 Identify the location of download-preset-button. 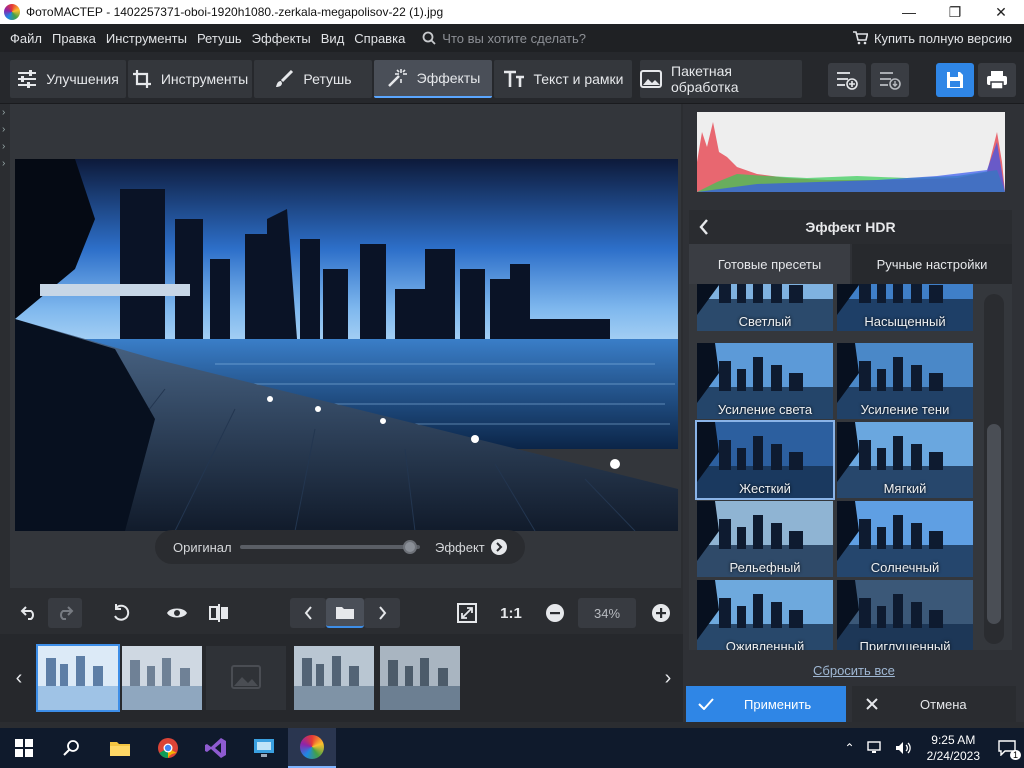
(890, 80).